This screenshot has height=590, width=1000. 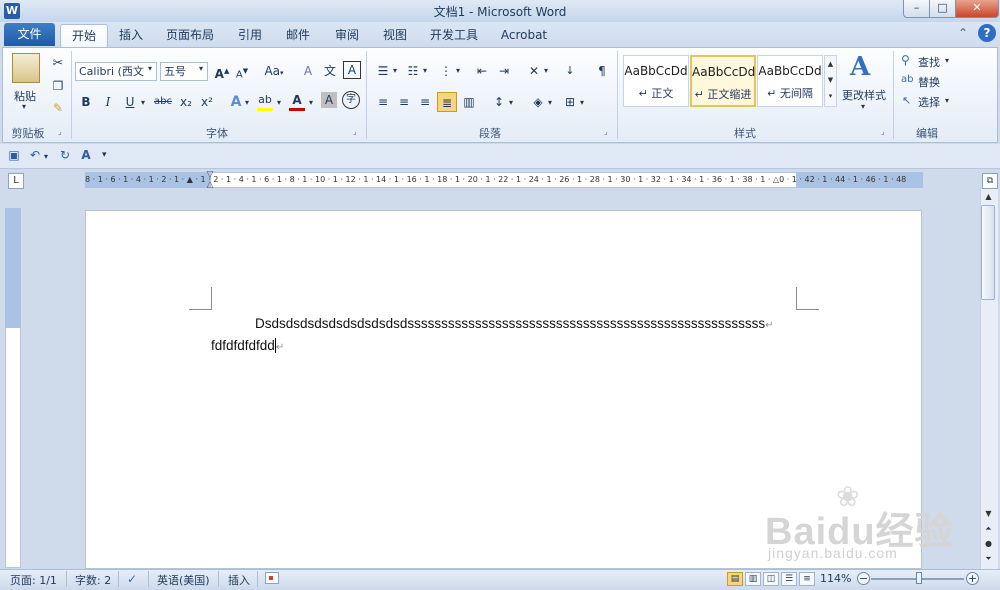 I want to click on close-button: ✕, so click(x=977, y=9).